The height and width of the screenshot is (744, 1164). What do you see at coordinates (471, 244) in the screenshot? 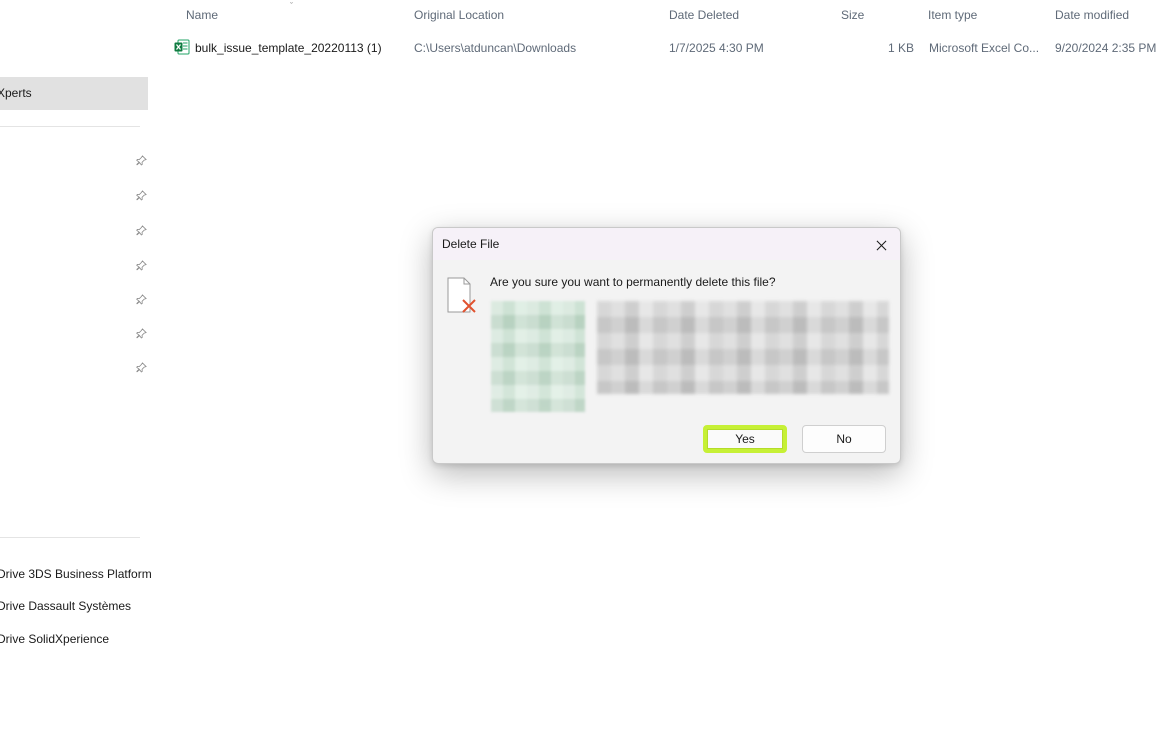
I see `dialog-title: Delete File` at bounding box center [471, 244].